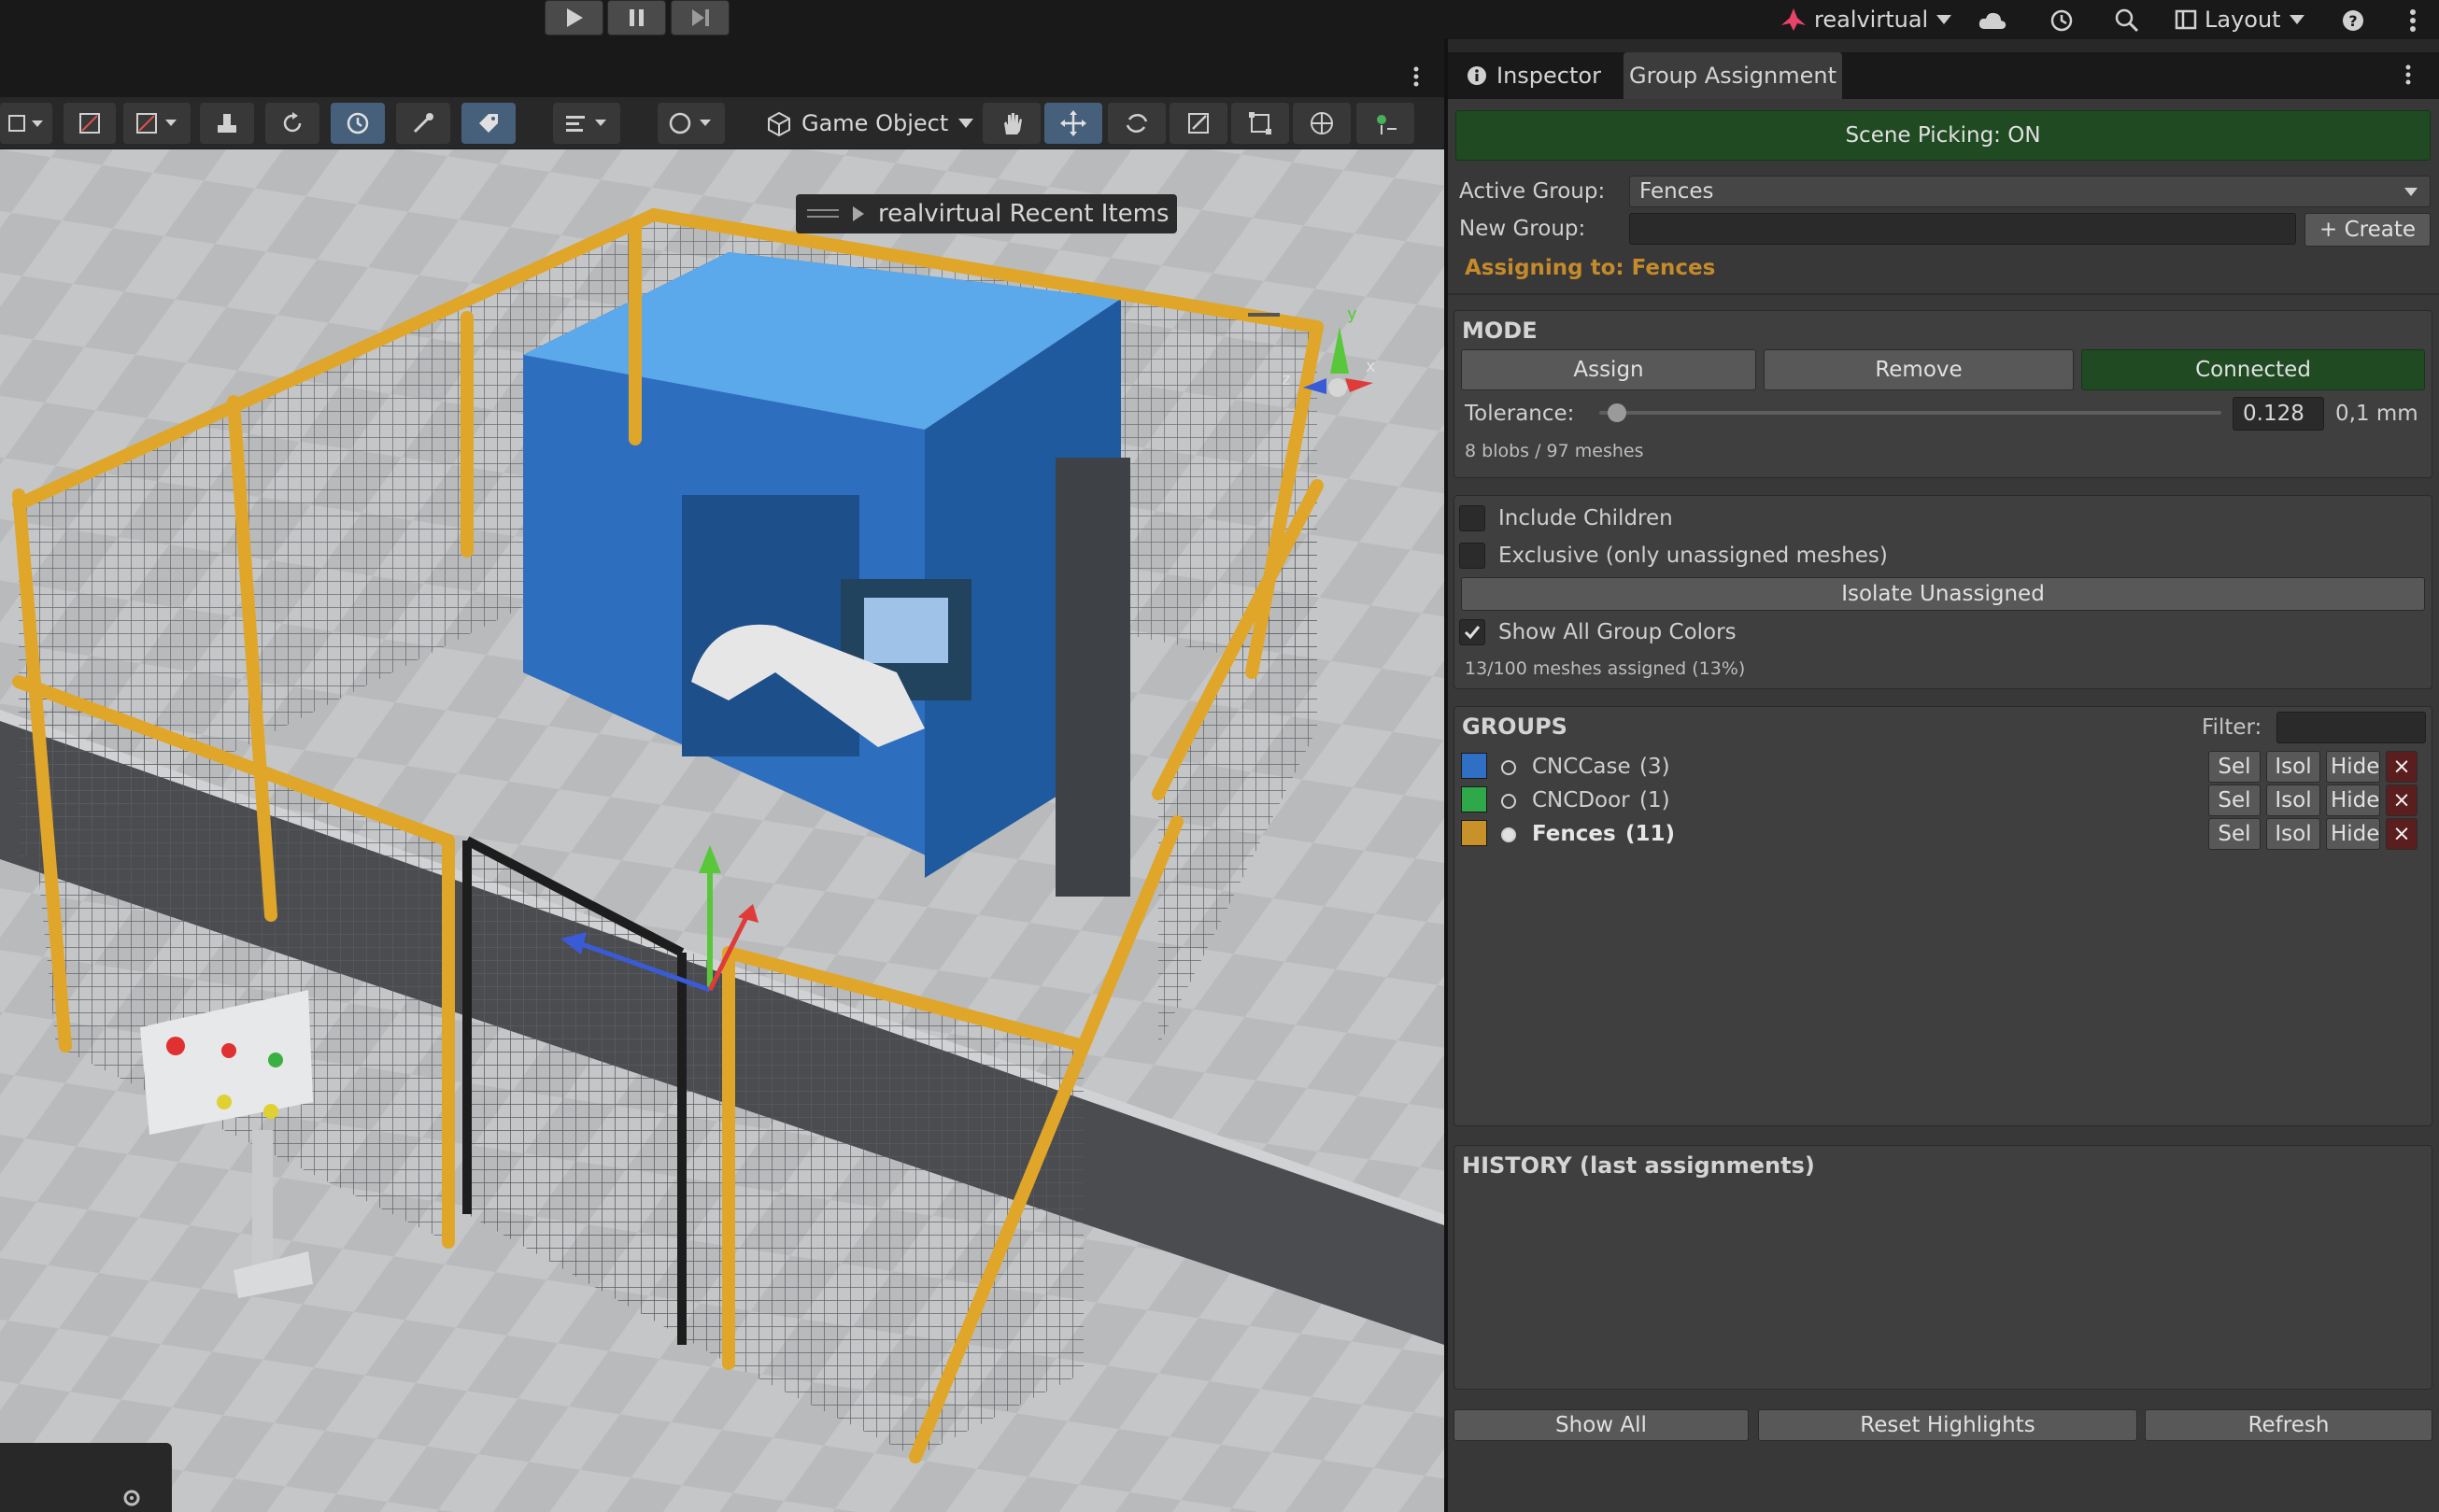  What do you see at coordinates (1992, 20) in the screenshot?
I see `cloud-button` at bounding box center [1992, 20].